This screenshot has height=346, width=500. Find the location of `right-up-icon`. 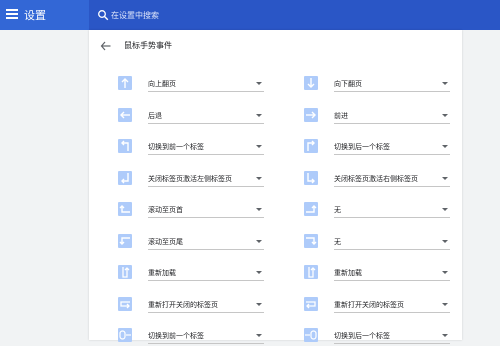

right-up-icon is located at coordinates (311, 209).